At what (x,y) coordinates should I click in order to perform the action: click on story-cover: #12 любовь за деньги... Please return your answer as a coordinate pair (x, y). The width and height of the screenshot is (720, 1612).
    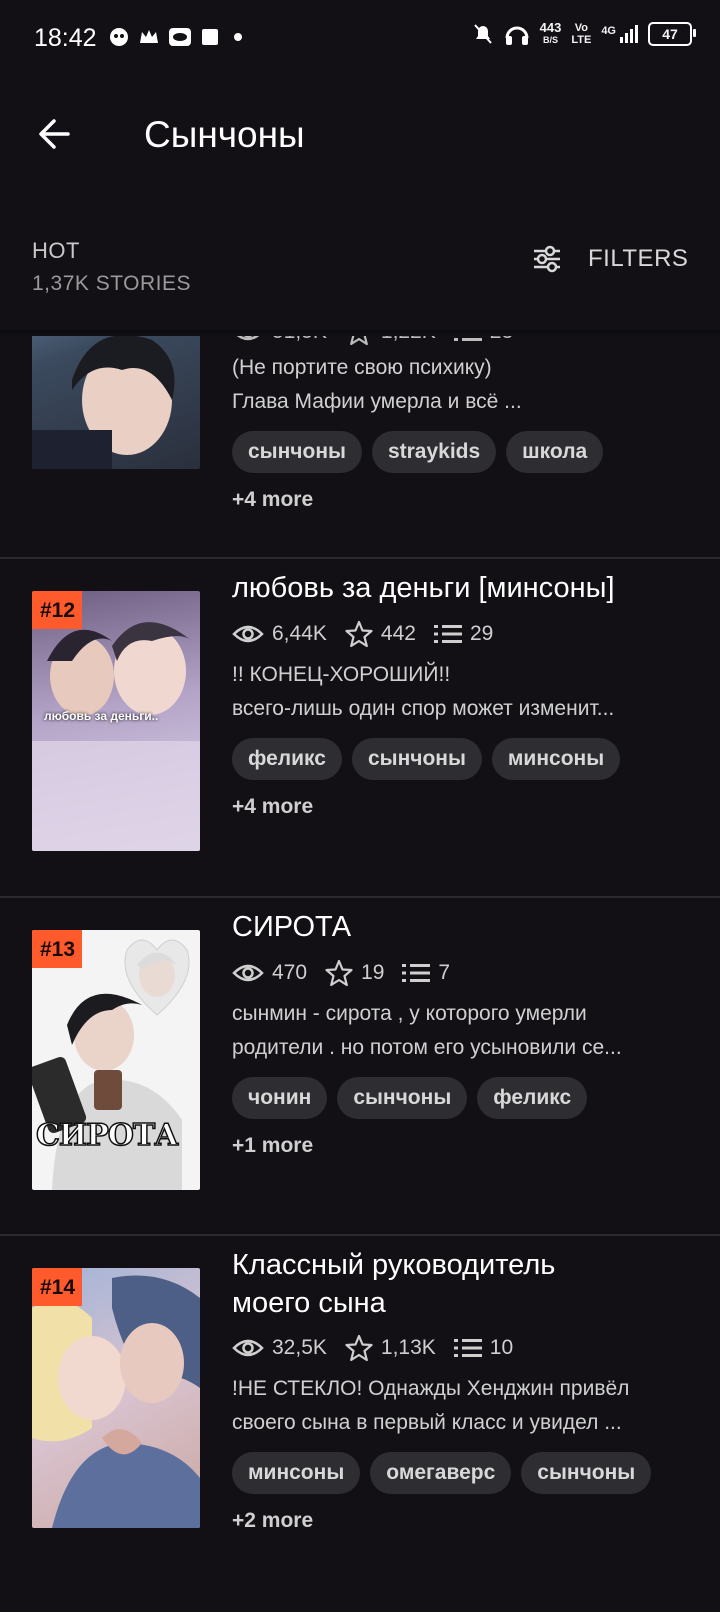
    Looking at the image, I should click on (116, 721).